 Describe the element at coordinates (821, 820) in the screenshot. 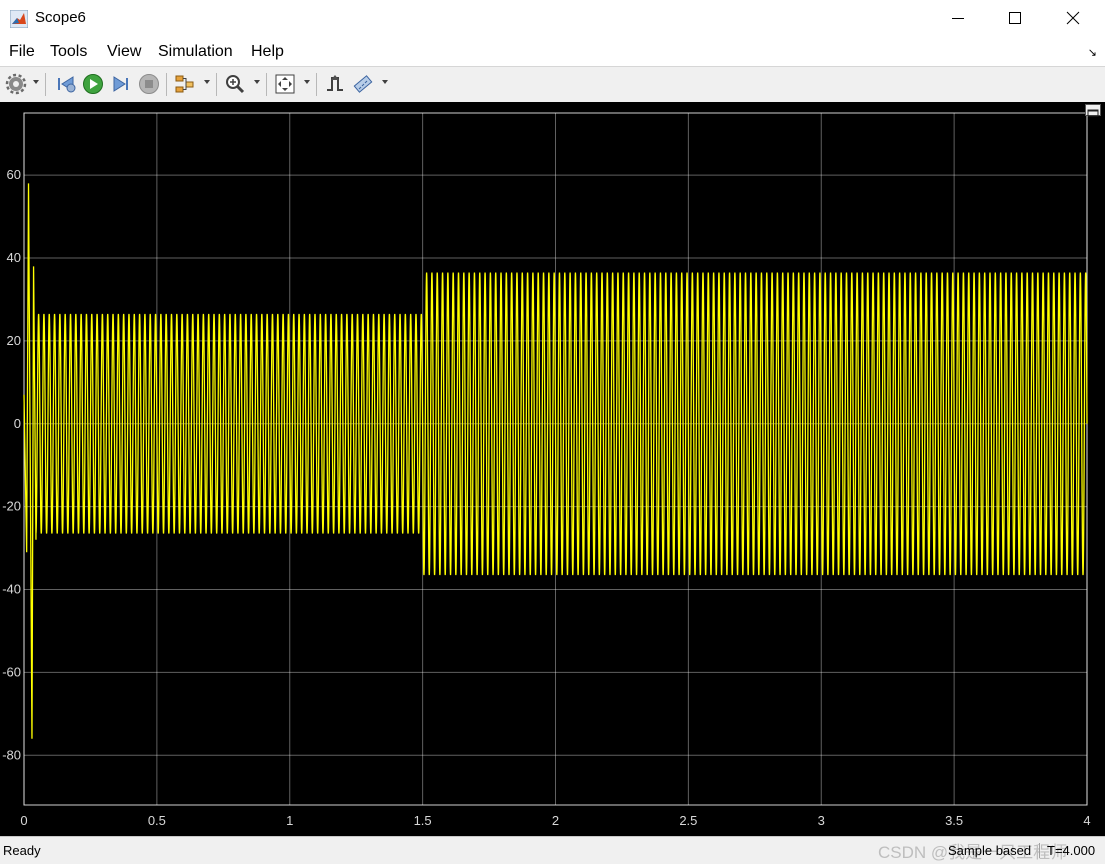

I see `x-tick-label: 3` at that location.